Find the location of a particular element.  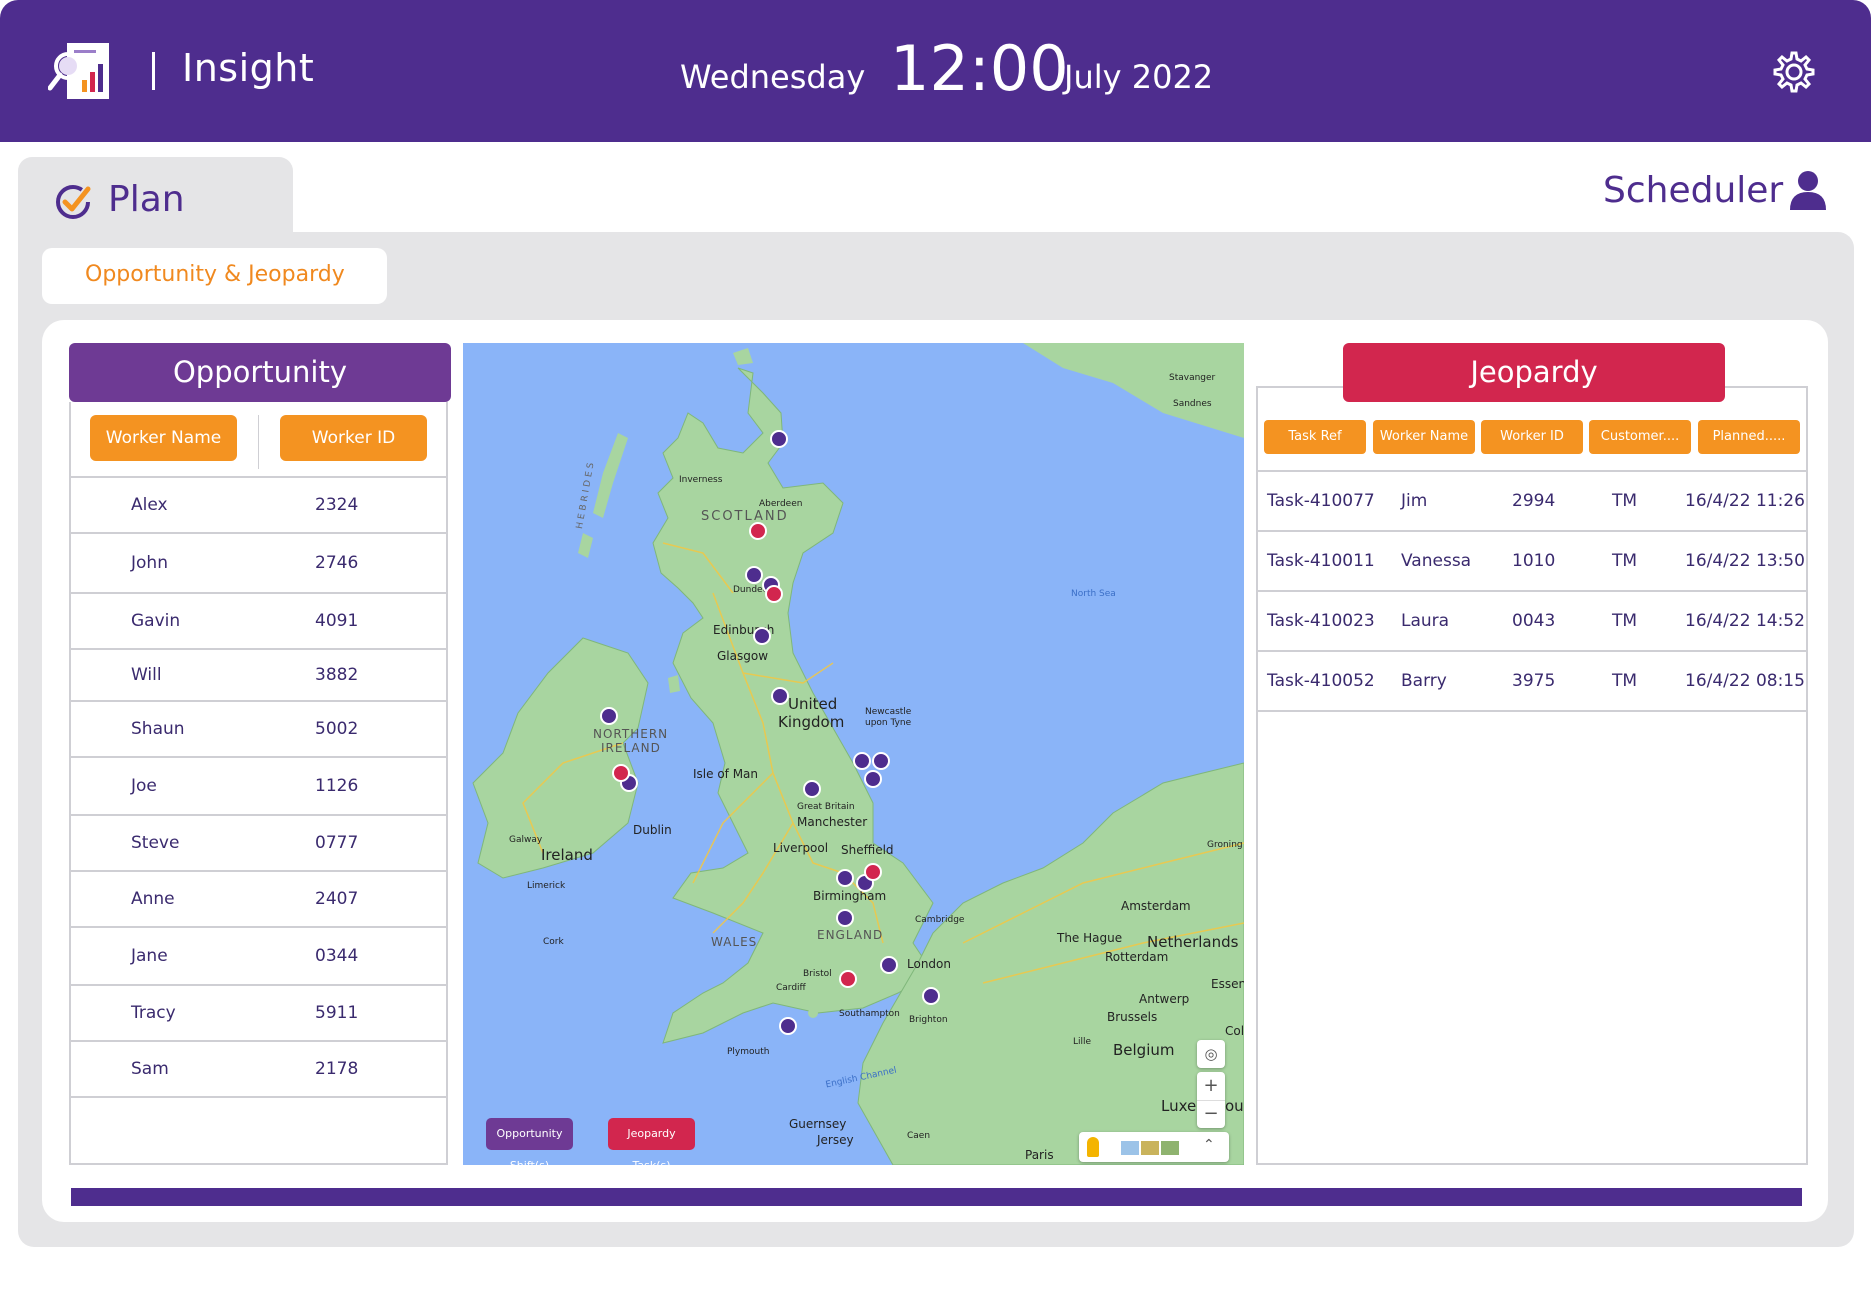

planned: 16/4/22 11:26 is located at coordinates (1745, 501).